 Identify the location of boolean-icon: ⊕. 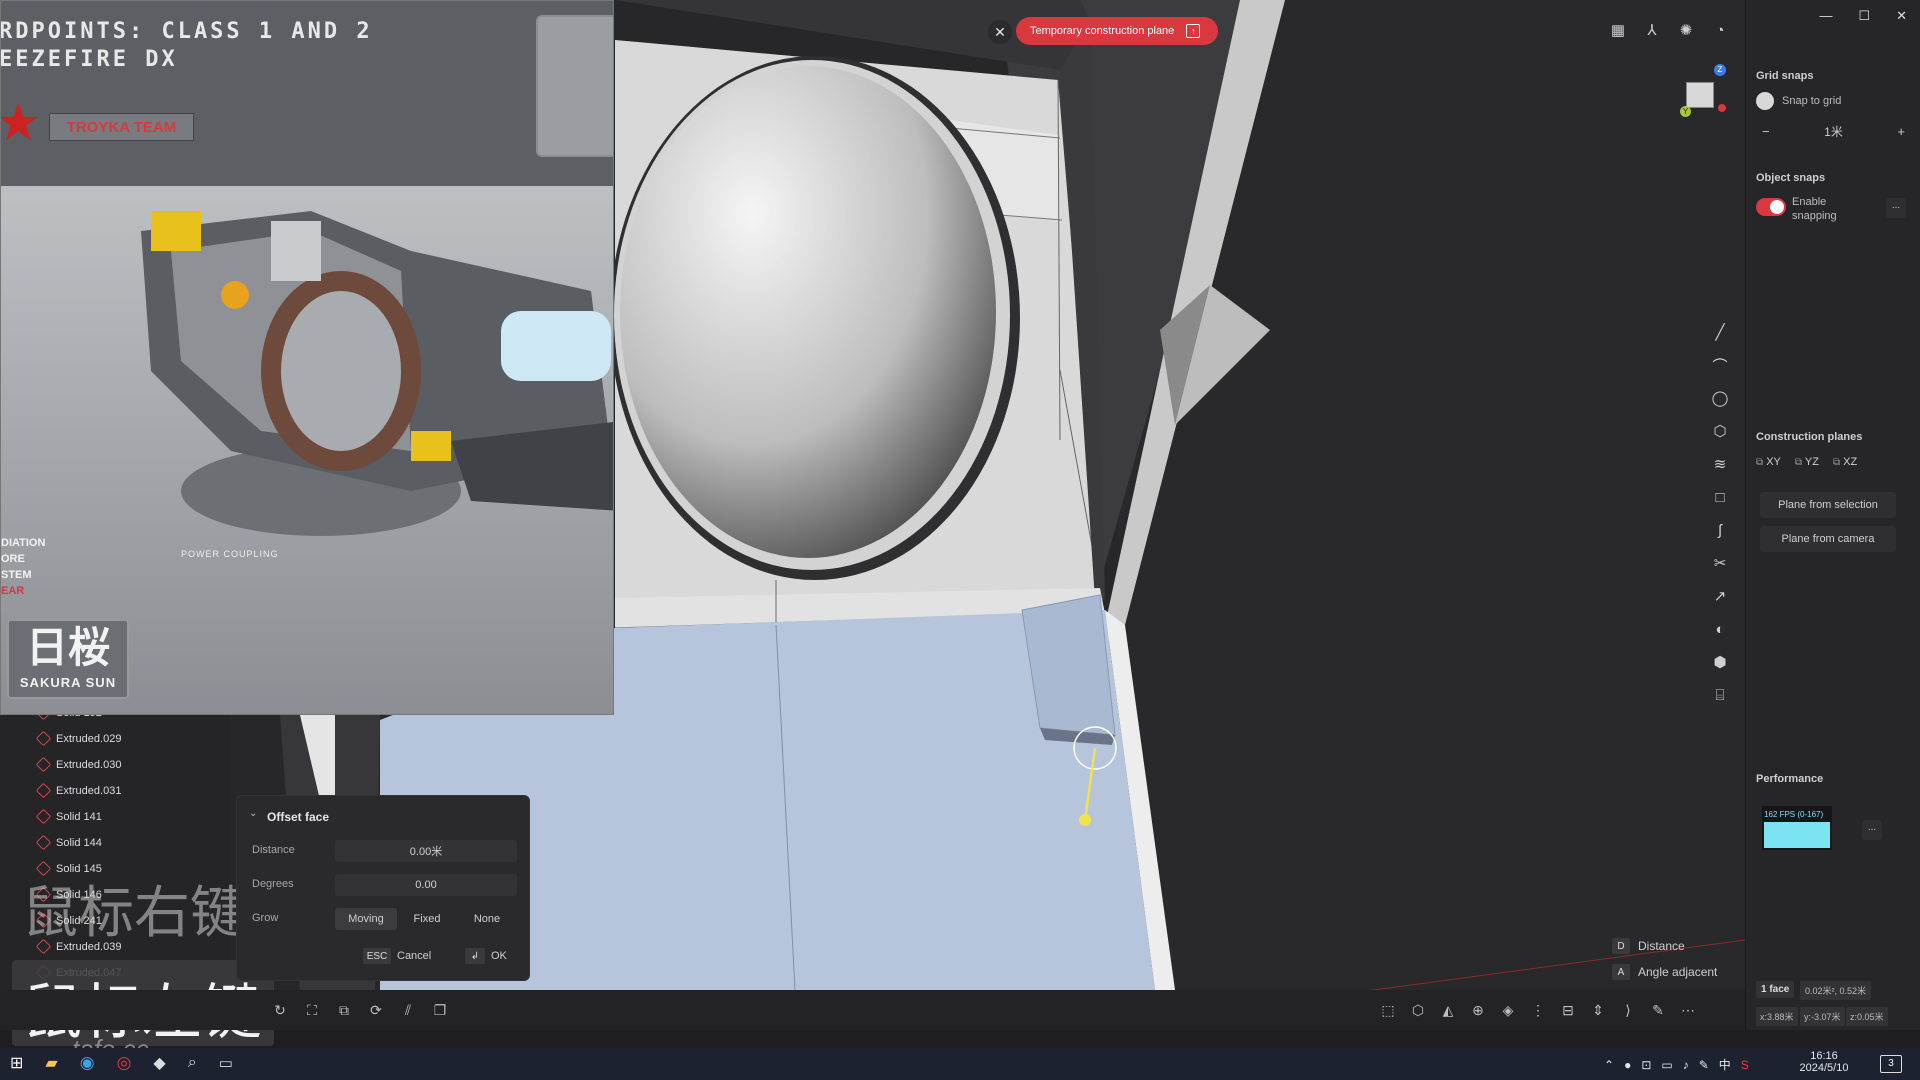
(1478, 1010).